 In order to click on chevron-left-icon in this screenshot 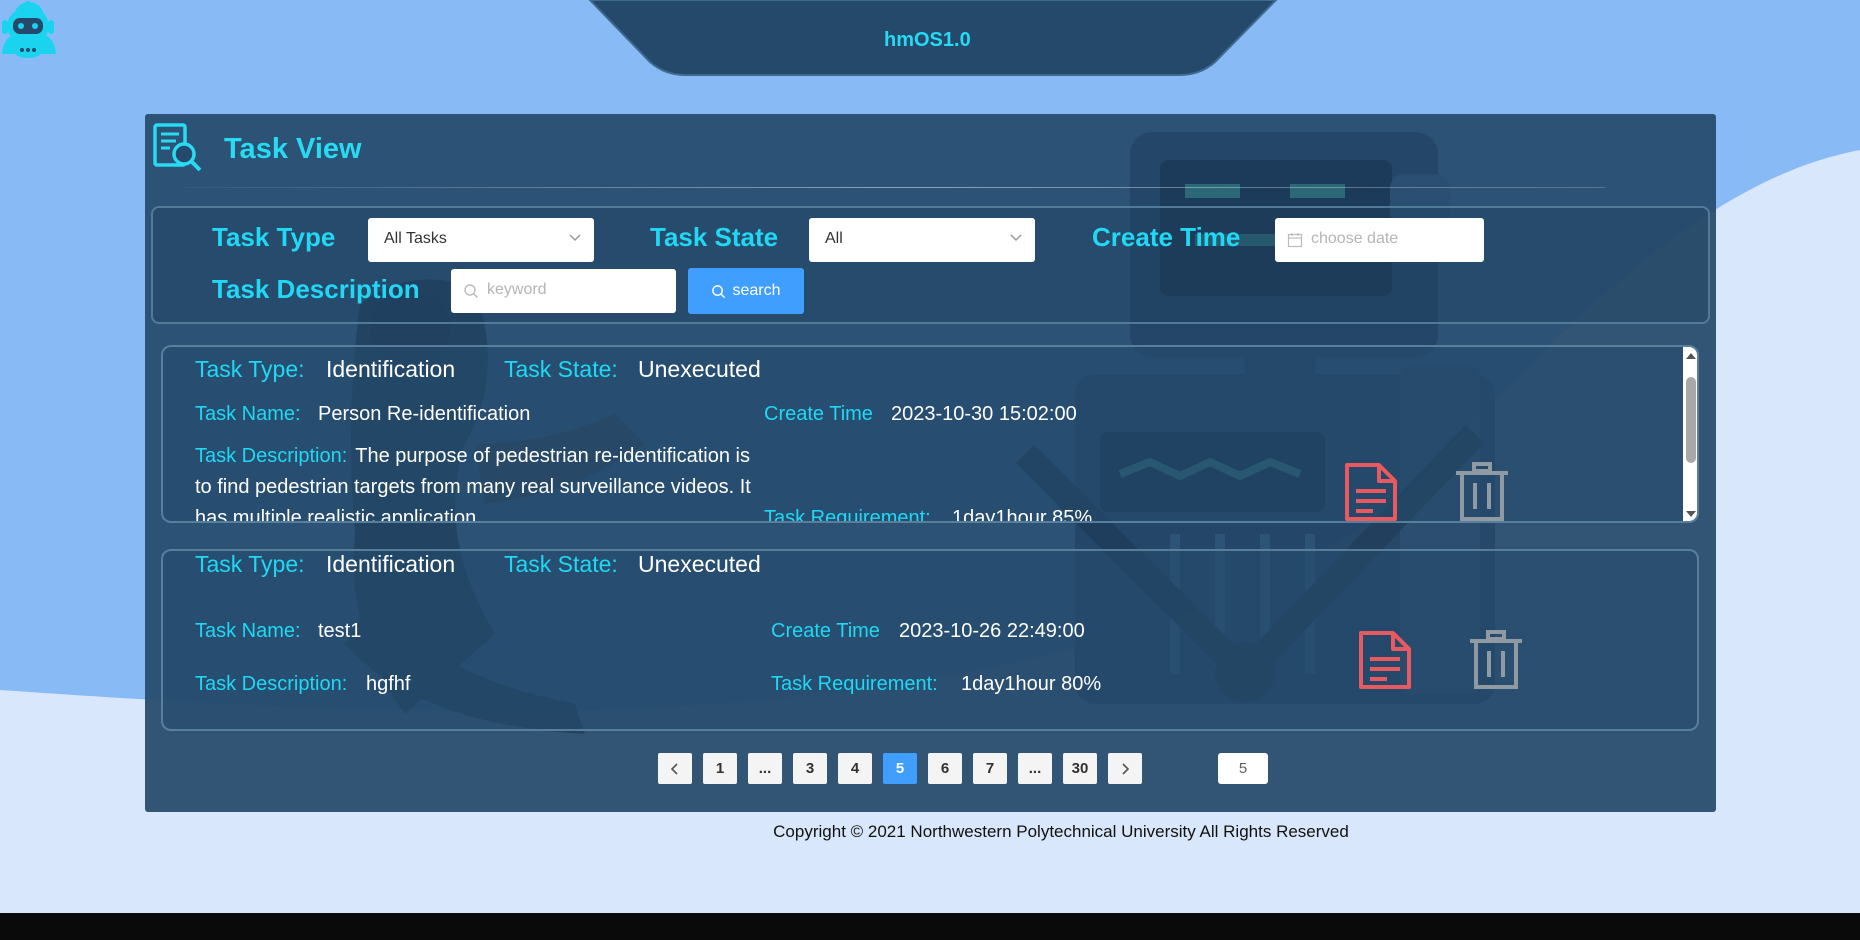, I will do `click(674, 768)`.